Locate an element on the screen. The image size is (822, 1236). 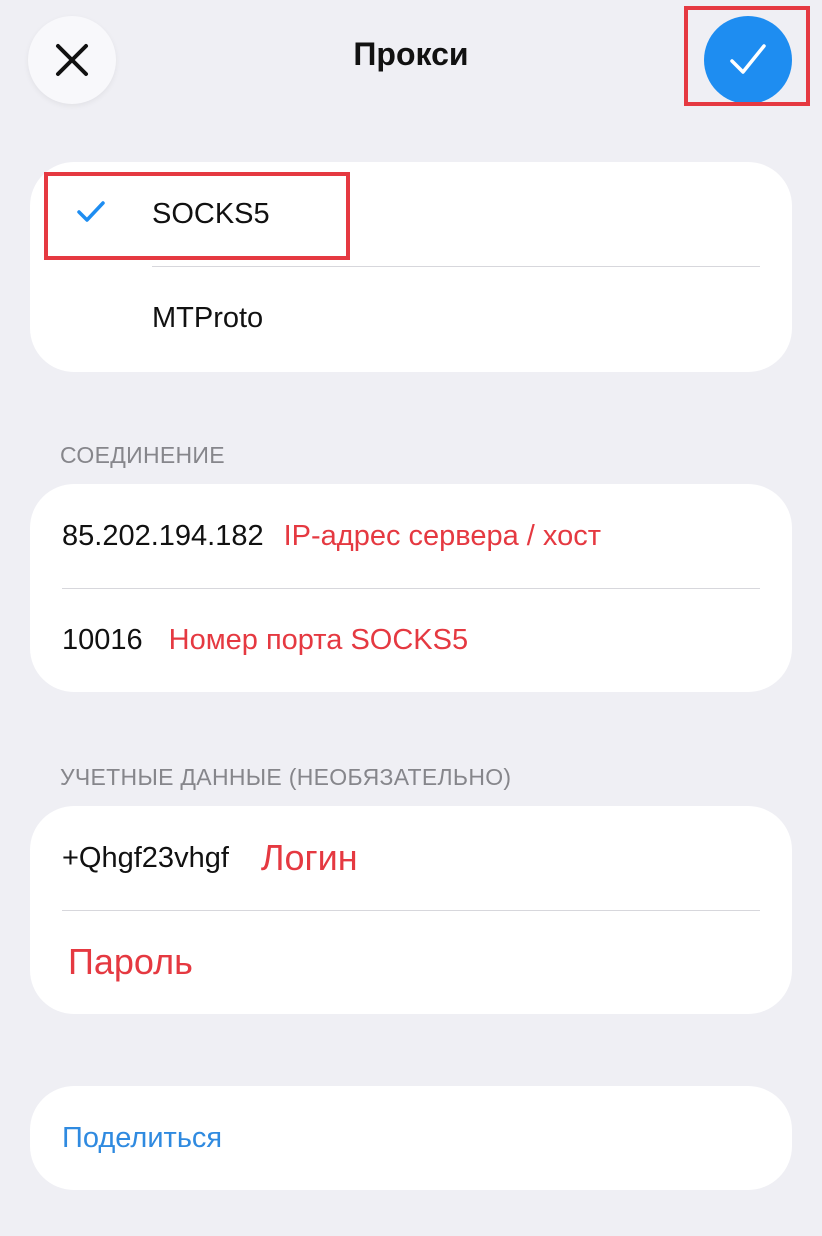
port-field: 10016 Номер порта SOCKS5 is located at coordinates (411, 640).